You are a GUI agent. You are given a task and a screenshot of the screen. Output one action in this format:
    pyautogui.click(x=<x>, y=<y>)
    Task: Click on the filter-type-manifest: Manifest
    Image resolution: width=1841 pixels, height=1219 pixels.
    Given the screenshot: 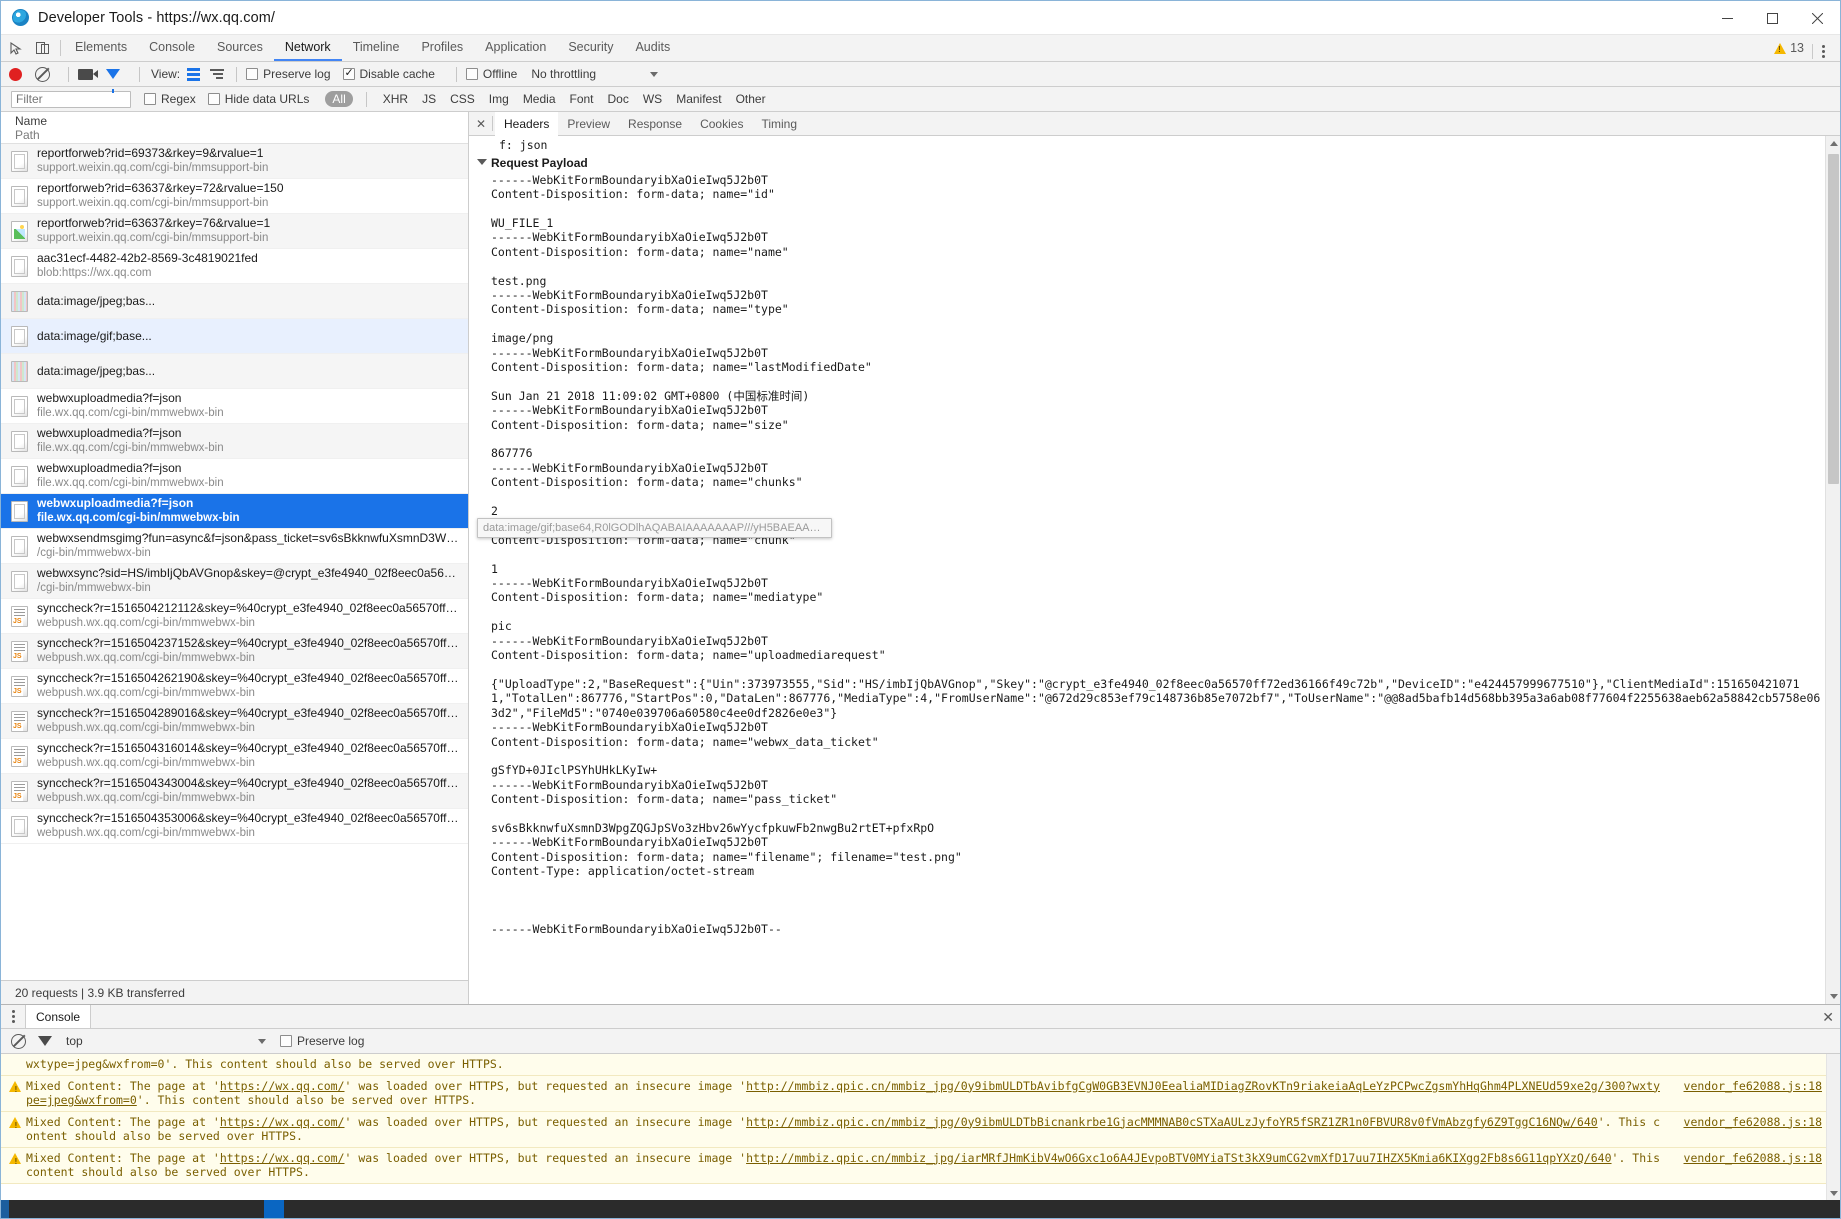 What is the action you would take?
    pyautogui.click(x=698, y=99)
    